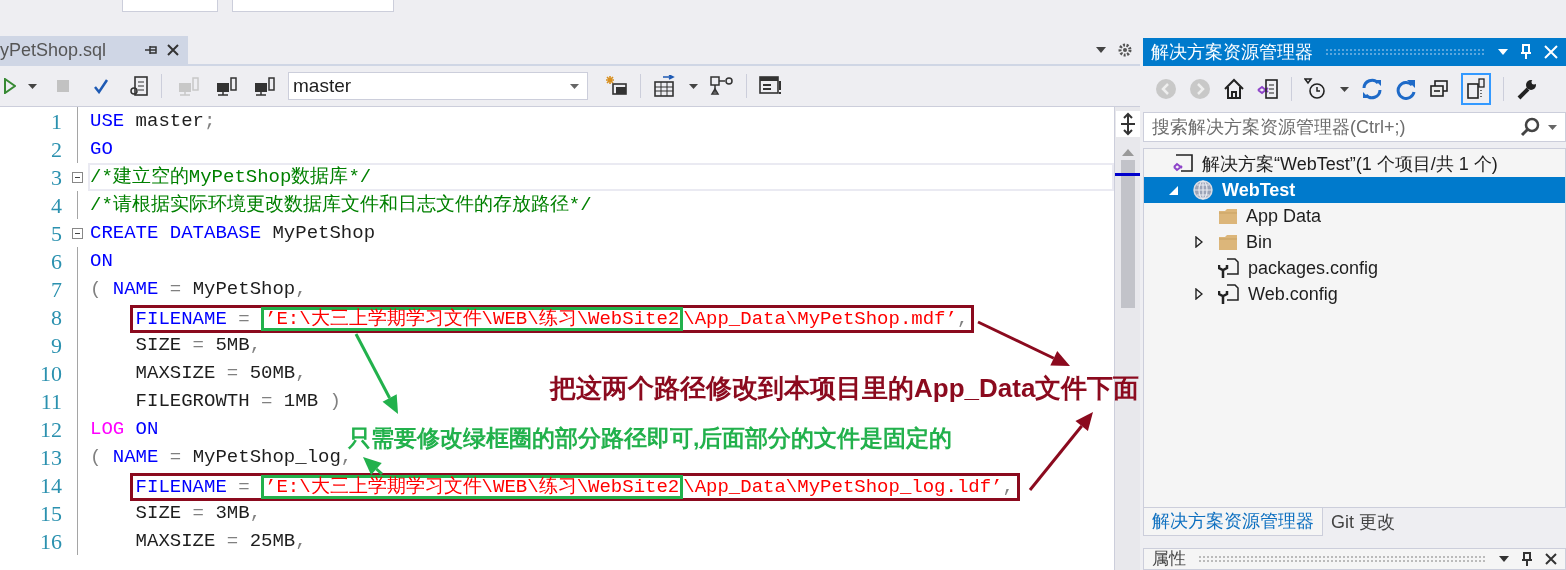 The image size is (1566, 570). I want to click on line-number: 15, so click(51, 513).